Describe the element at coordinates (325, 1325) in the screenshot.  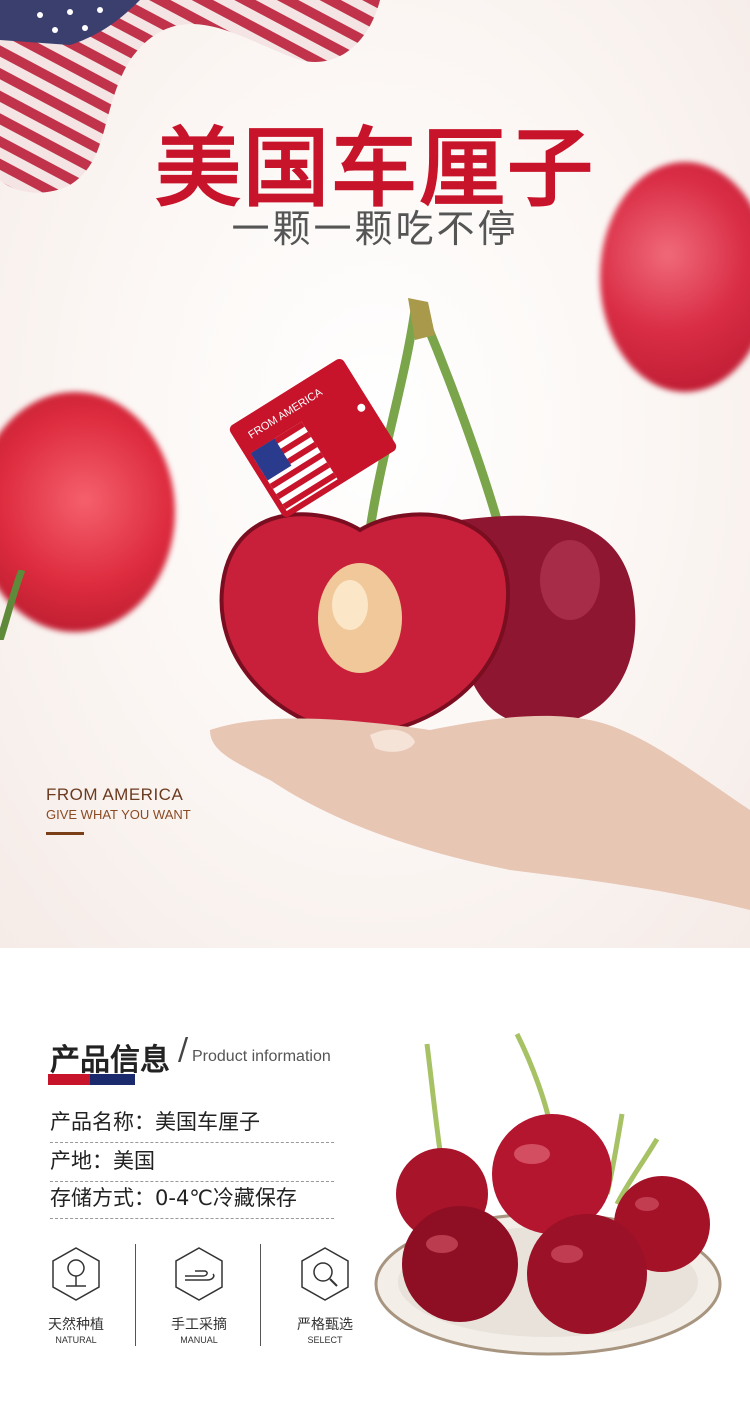
I see `feature-select-cn: 严格甄选` at that location.